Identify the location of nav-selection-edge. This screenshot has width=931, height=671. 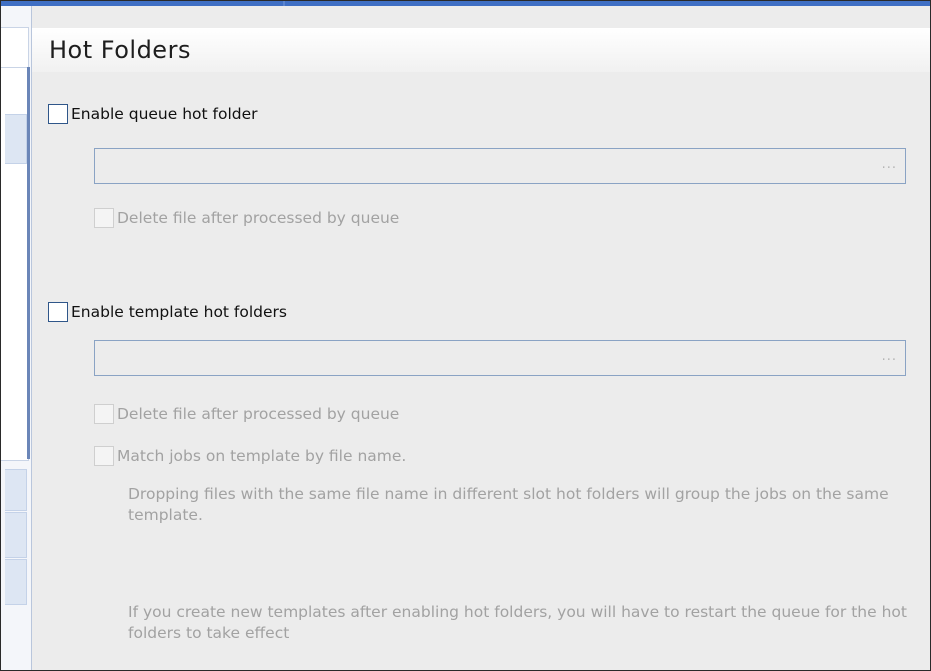
(28, 263).